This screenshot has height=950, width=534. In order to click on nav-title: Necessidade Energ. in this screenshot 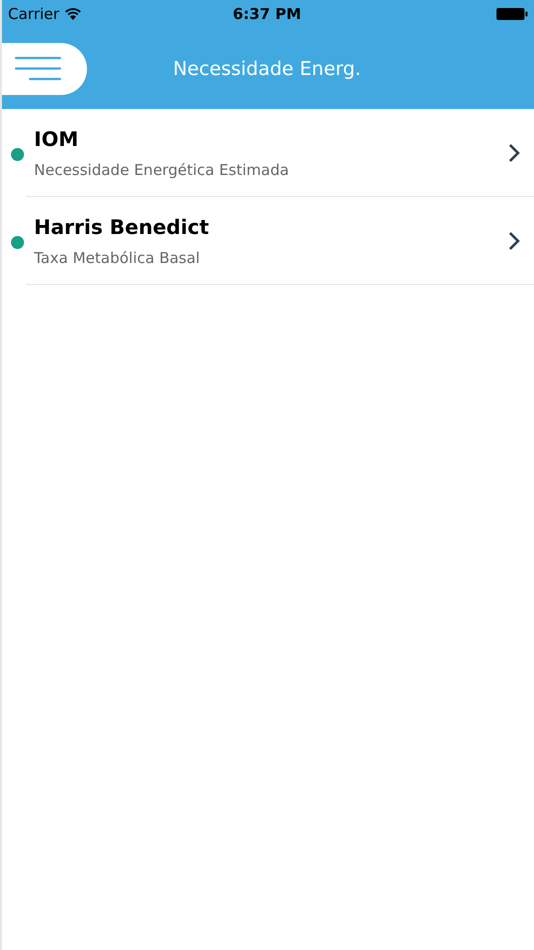, I will do `click(267, 69)`.